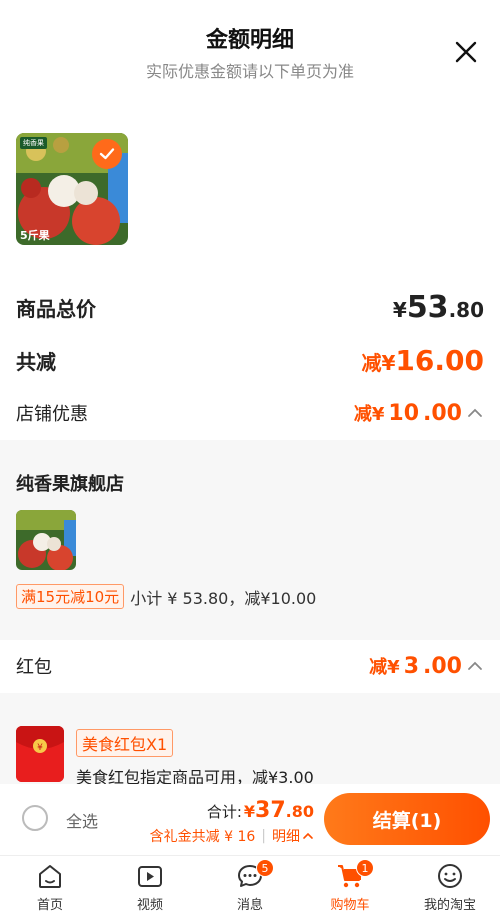 The image size is (500, 915). I want to click on store-promo-row: 满15元减10元 小计 ¥ 53.80，减¥10.00, so click(166, 596).